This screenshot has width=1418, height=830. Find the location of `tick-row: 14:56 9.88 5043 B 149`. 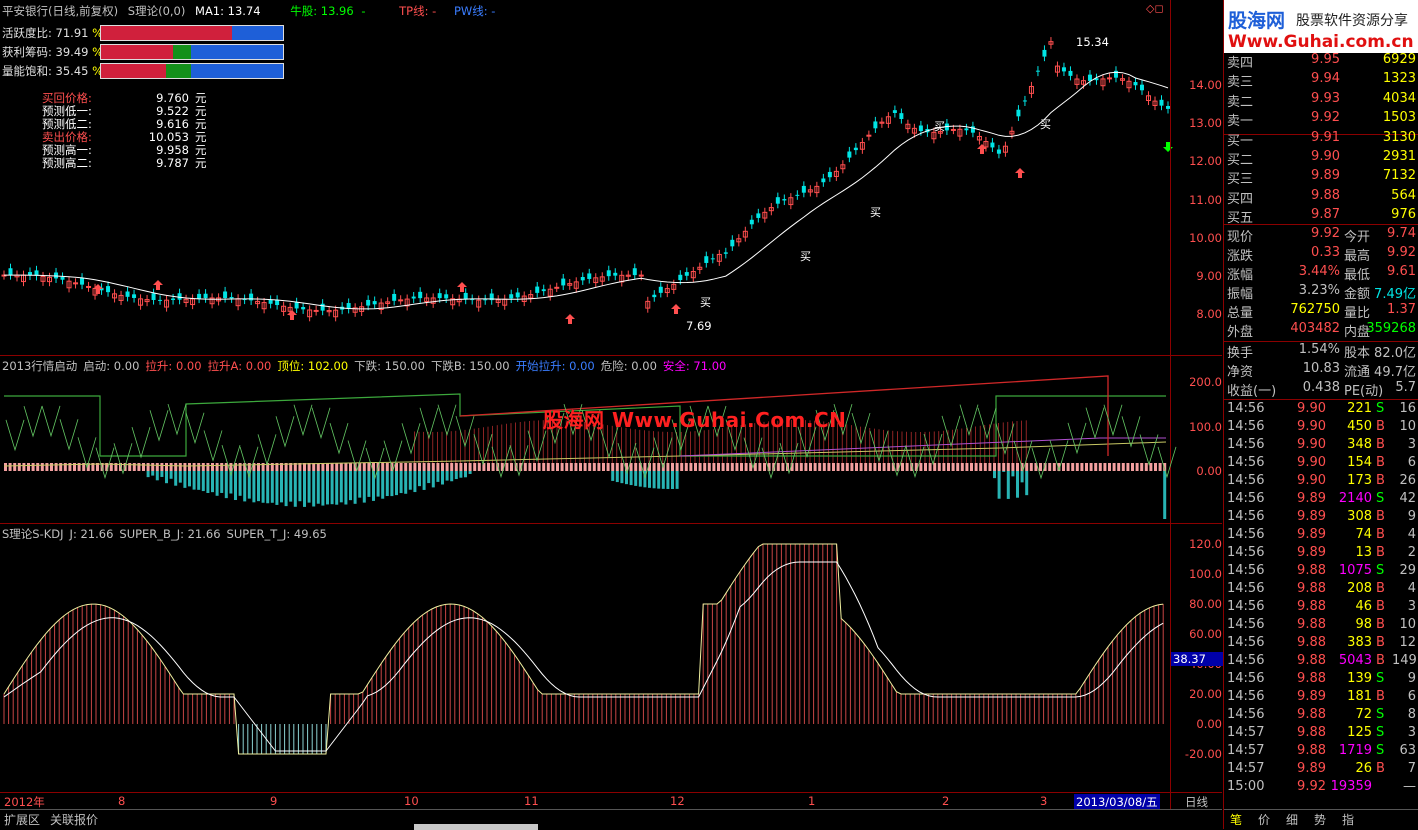

tick-row: 14:56 9.88 5043 B 149 is located at coordinates (1321, 662).